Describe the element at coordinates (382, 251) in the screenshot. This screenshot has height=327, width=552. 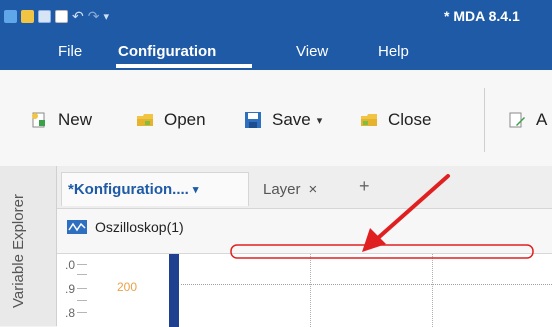
I see `highlight-outline` at that location.